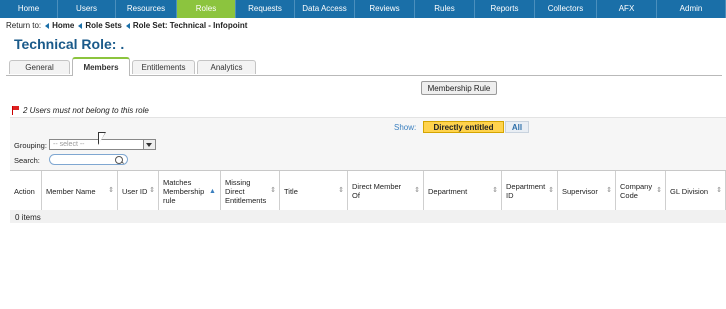  What do you see at coordinates (30, 145) in the screenshot?
I see `grouping-label: Grouping:` at bounding box center [30, 145].